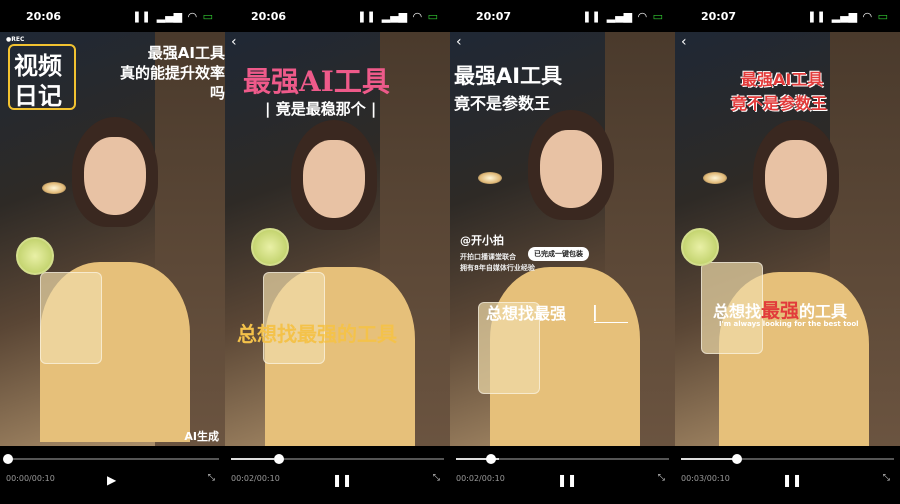 This screenshot has width=900, height=504. I want to click on time-readout: 00:03/00:10, so click(705, 478).